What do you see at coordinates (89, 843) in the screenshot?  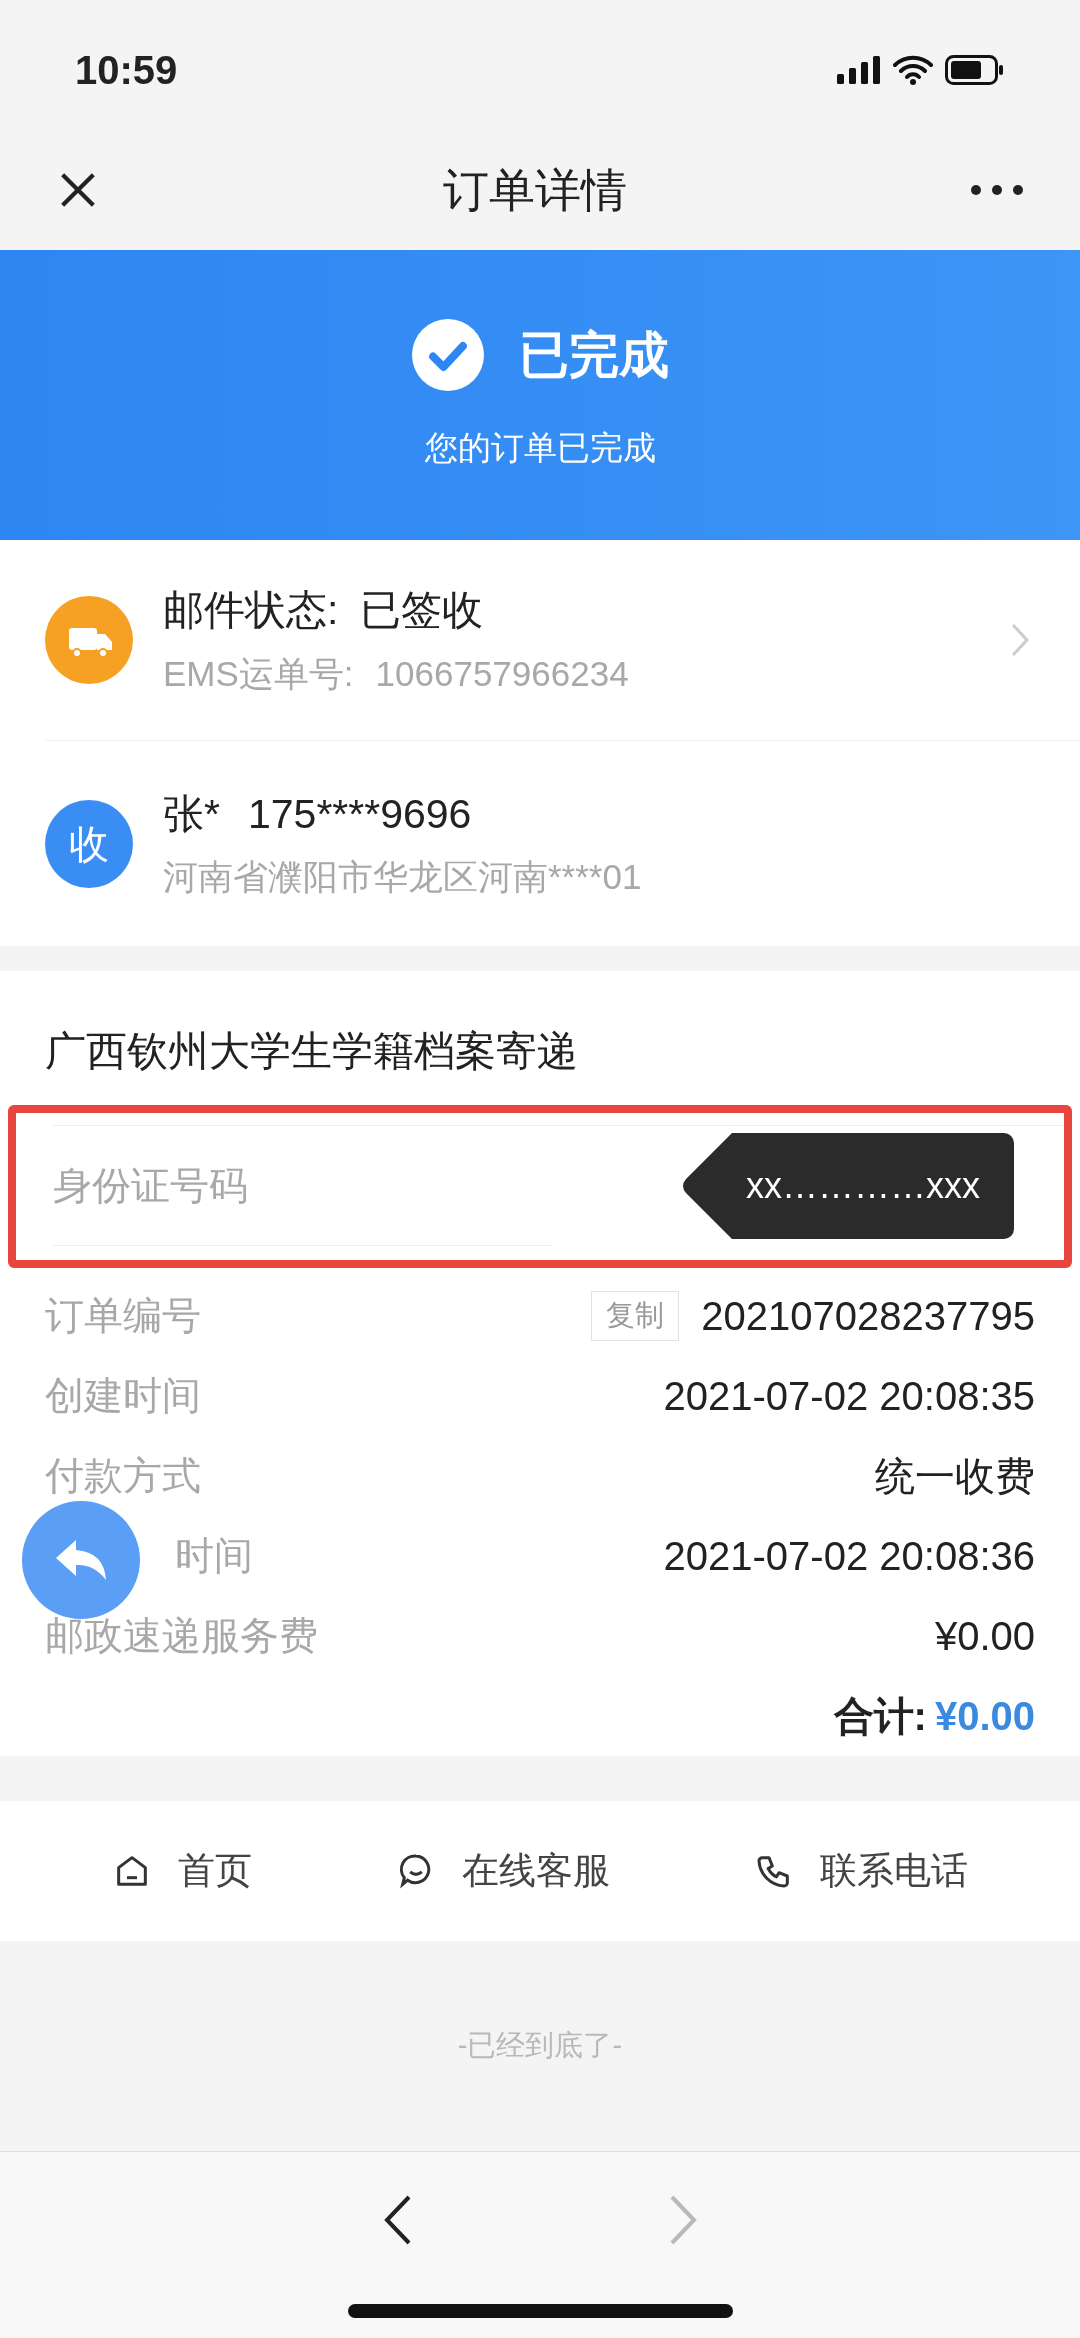 I see `recipient-badge: 收` at bounding box center [89, 843].